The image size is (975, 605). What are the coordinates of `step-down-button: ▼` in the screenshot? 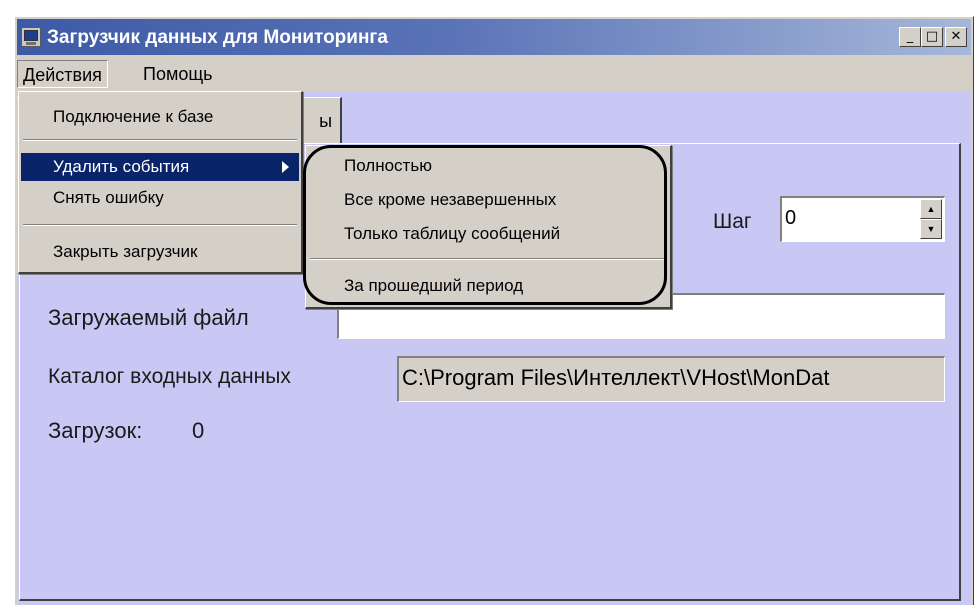 It's located at (931, 229).